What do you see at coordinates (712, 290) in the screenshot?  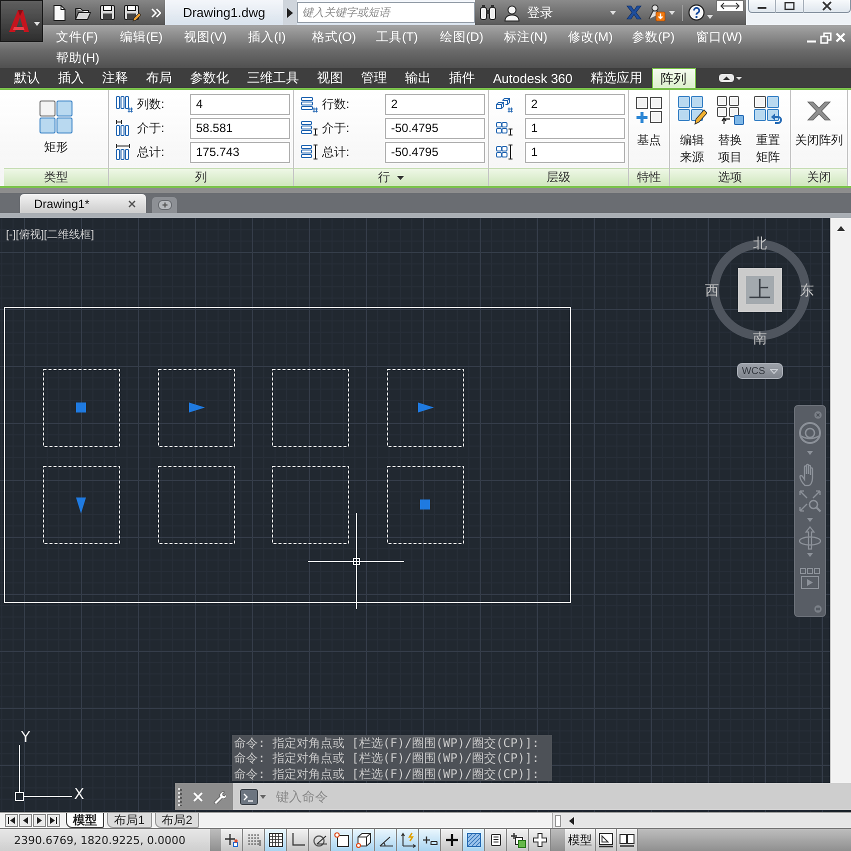 I see `compass-direction: 西` at bounding box center [712, 290].